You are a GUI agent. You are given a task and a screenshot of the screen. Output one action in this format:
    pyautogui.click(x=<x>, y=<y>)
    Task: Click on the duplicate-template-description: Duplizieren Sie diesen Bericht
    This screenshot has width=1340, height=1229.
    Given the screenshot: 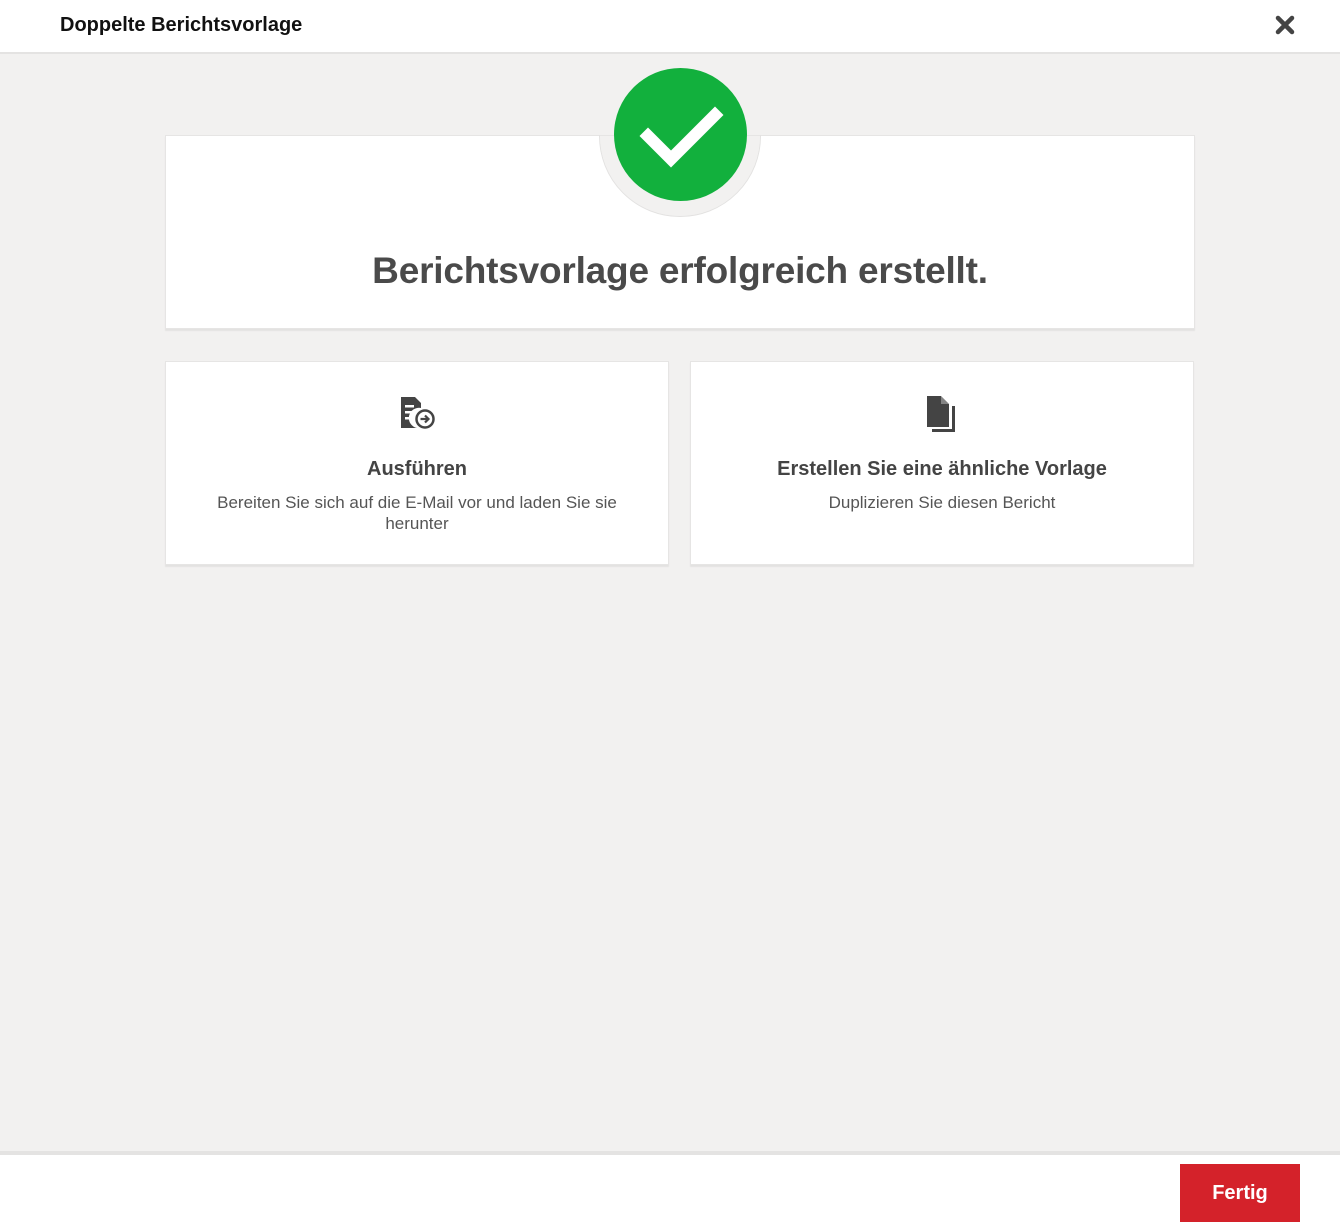 What is the action you would take?
    pyautogui.click(x=942, y=502)
    